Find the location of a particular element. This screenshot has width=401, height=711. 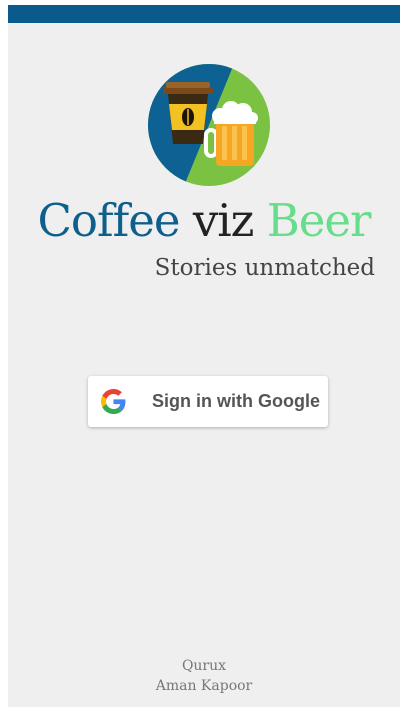

tagline: Stories unmatched is located at coordinates (264, 268).